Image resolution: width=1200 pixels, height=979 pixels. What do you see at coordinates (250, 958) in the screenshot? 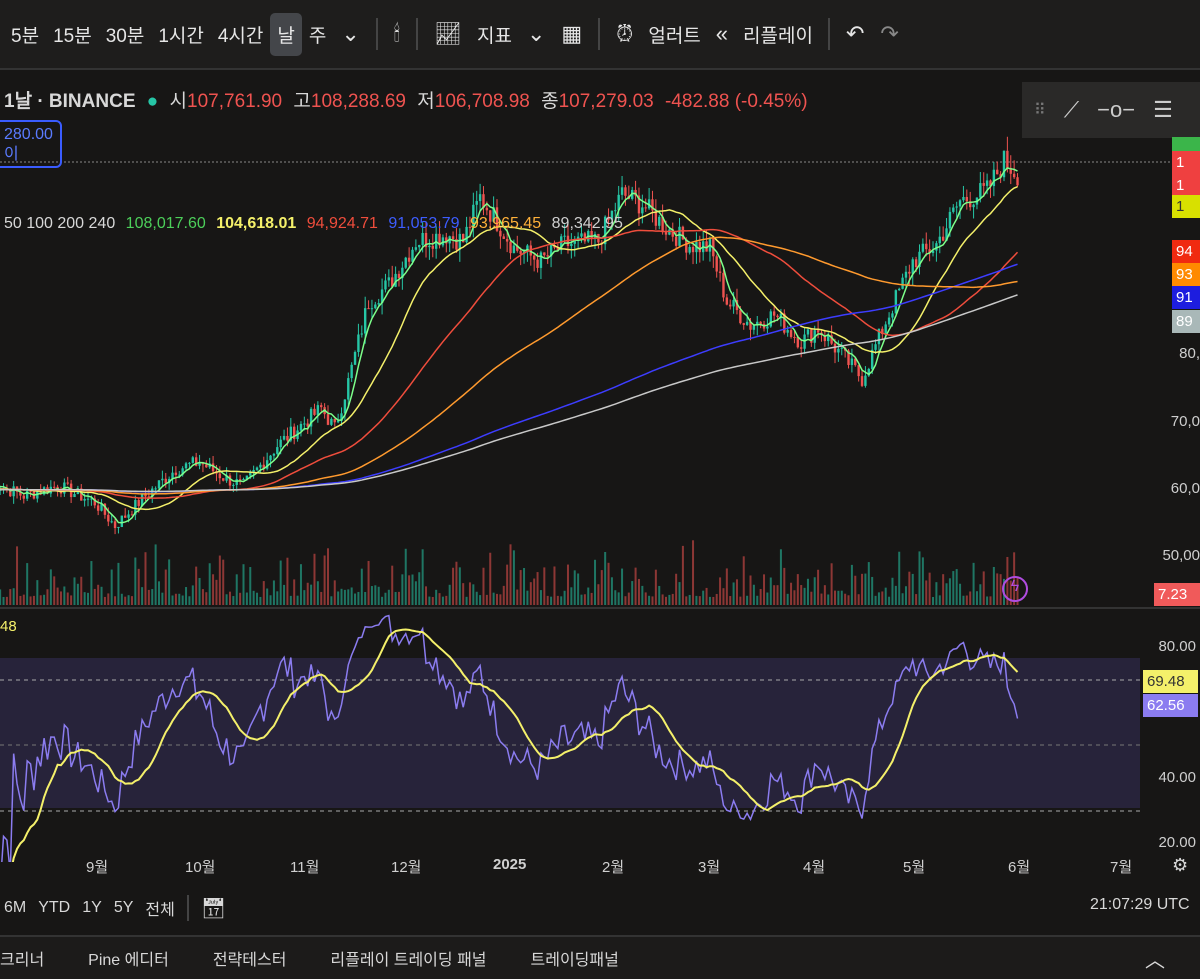
I see `tab-strategy-tester: 전략테스터` at bounding box center [250, 958].